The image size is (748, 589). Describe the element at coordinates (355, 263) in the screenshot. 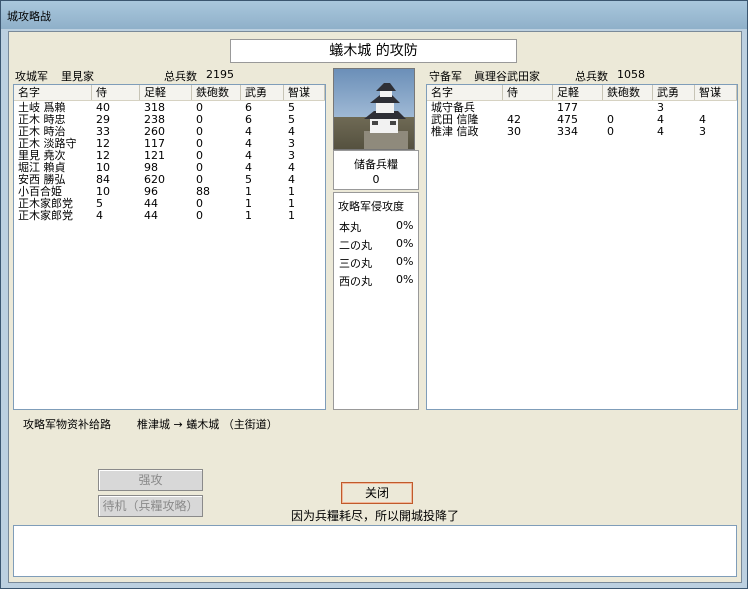

I see `invasion-area: 三の丸` at that location.